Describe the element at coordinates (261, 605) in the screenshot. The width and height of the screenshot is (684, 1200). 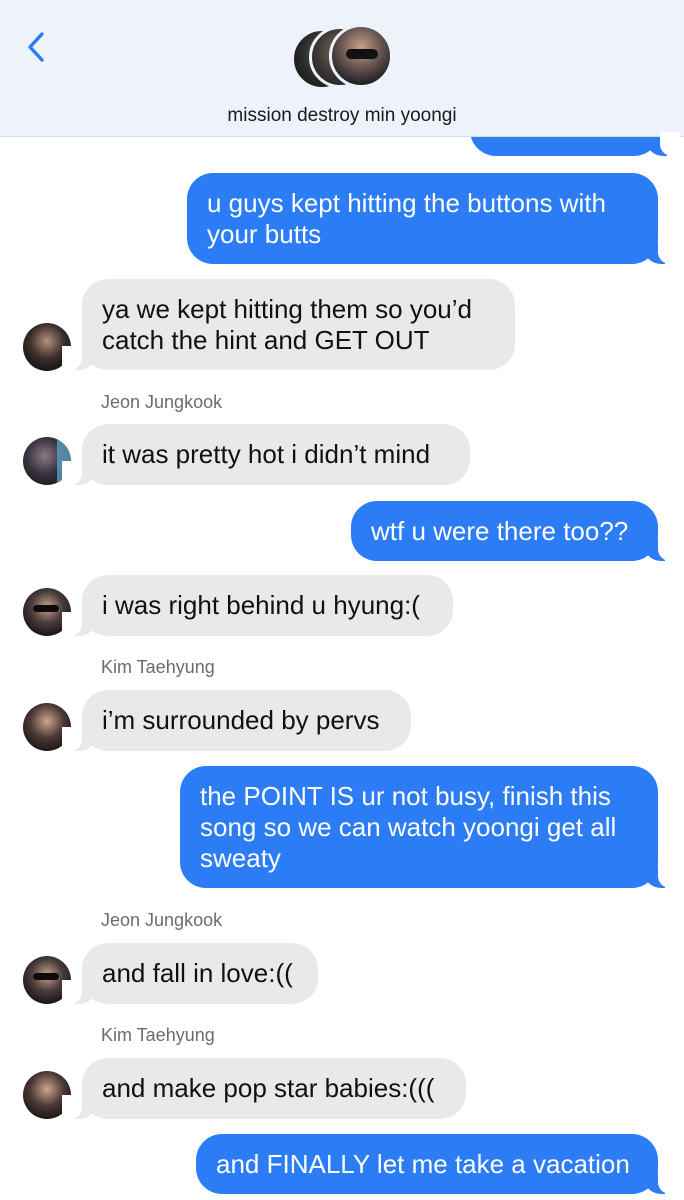
I see `message-text: i was right behind u hyung:(` at that location.